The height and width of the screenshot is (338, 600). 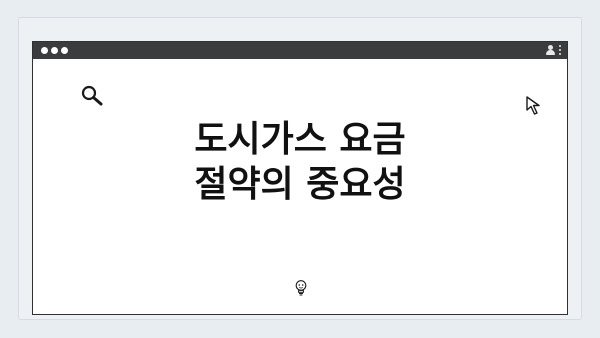 I want to click on user-icon, so click(x=550, y=50).